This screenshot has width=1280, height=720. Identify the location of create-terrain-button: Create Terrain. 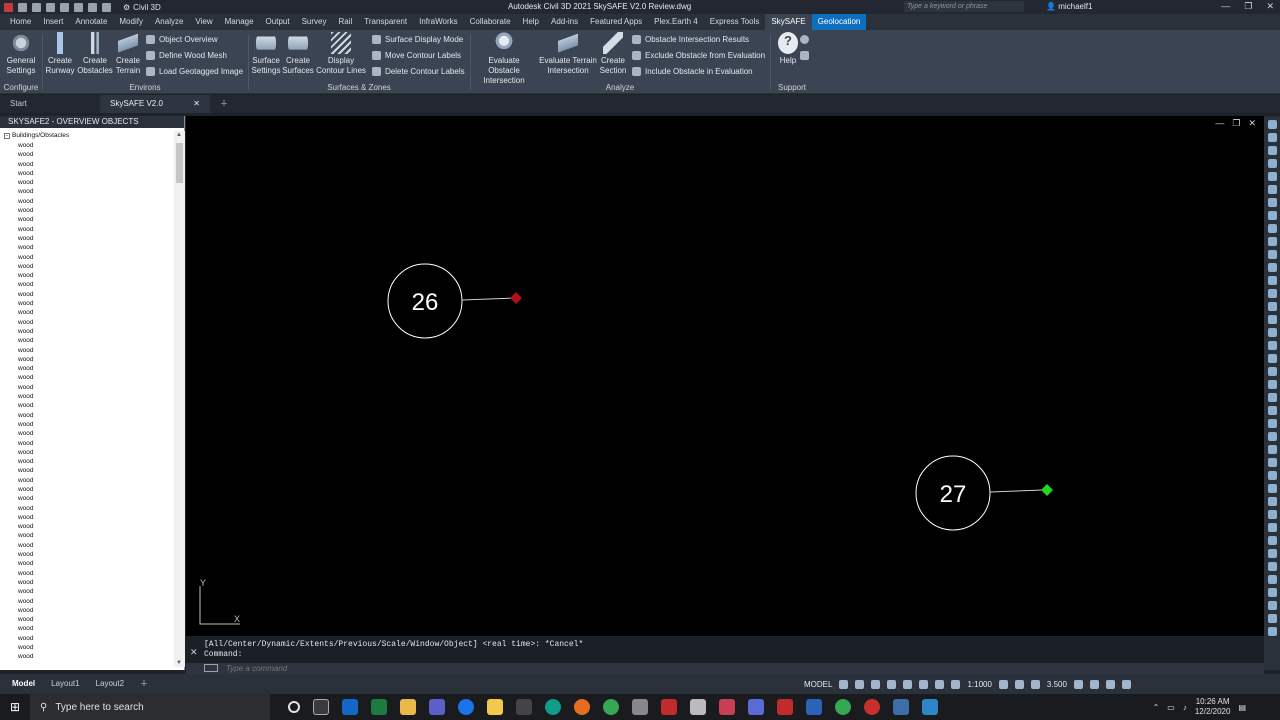
(128, 54).